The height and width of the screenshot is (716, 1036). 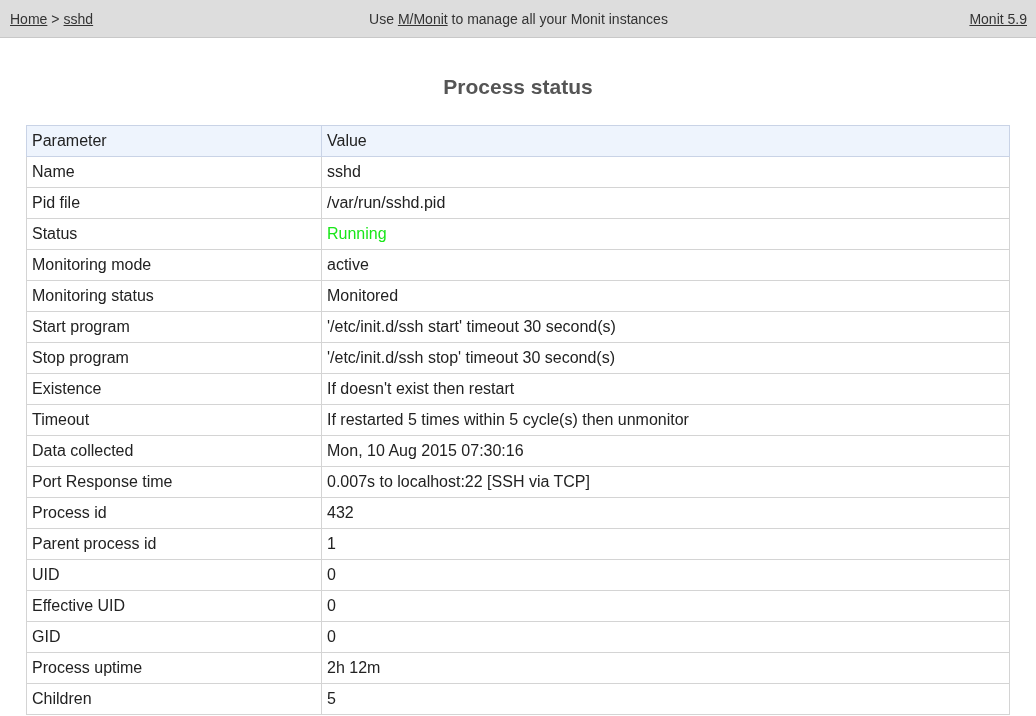 What do you see at coordinates (665, 482) in the screenshot?
I see `table-cell: 0.007s to localhost:22 [SSH via TCP]` at bounding box center [665, 482].